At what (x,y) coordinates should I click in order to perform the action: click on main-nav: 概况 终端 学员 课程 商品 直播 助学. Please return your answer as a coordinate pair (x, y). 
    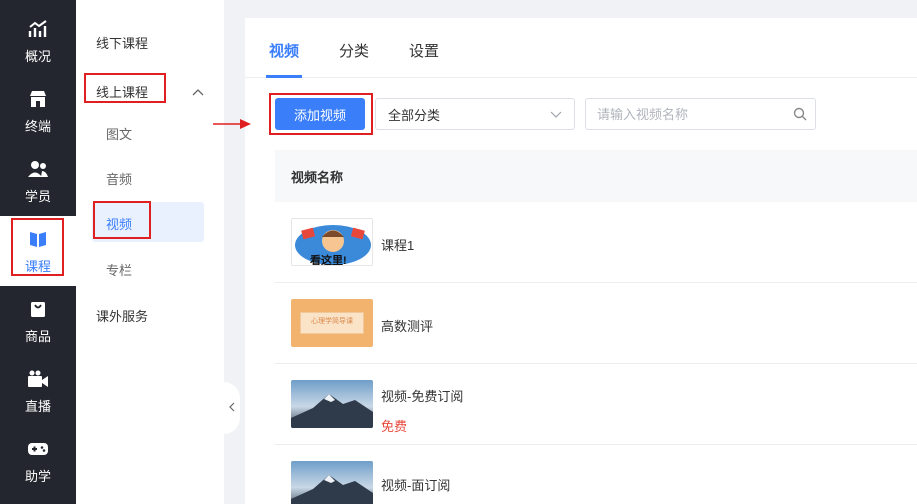
    Looking at the image, I should click on (38, 252).